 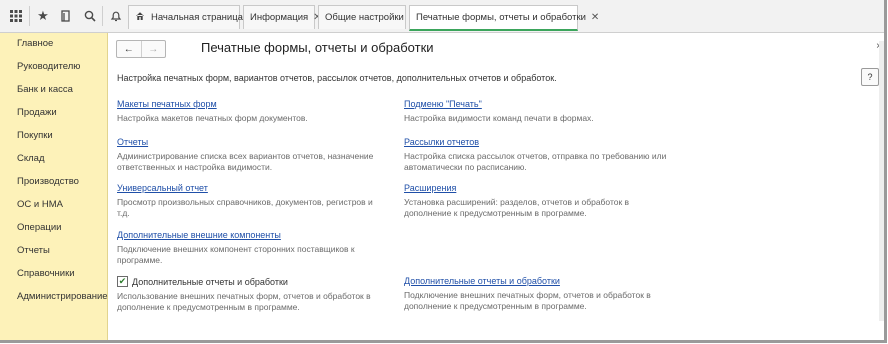 What do you see at coordinates (153, 49) in the screenshot?
I see `forward-button: →` at bounding box center [153, 49].